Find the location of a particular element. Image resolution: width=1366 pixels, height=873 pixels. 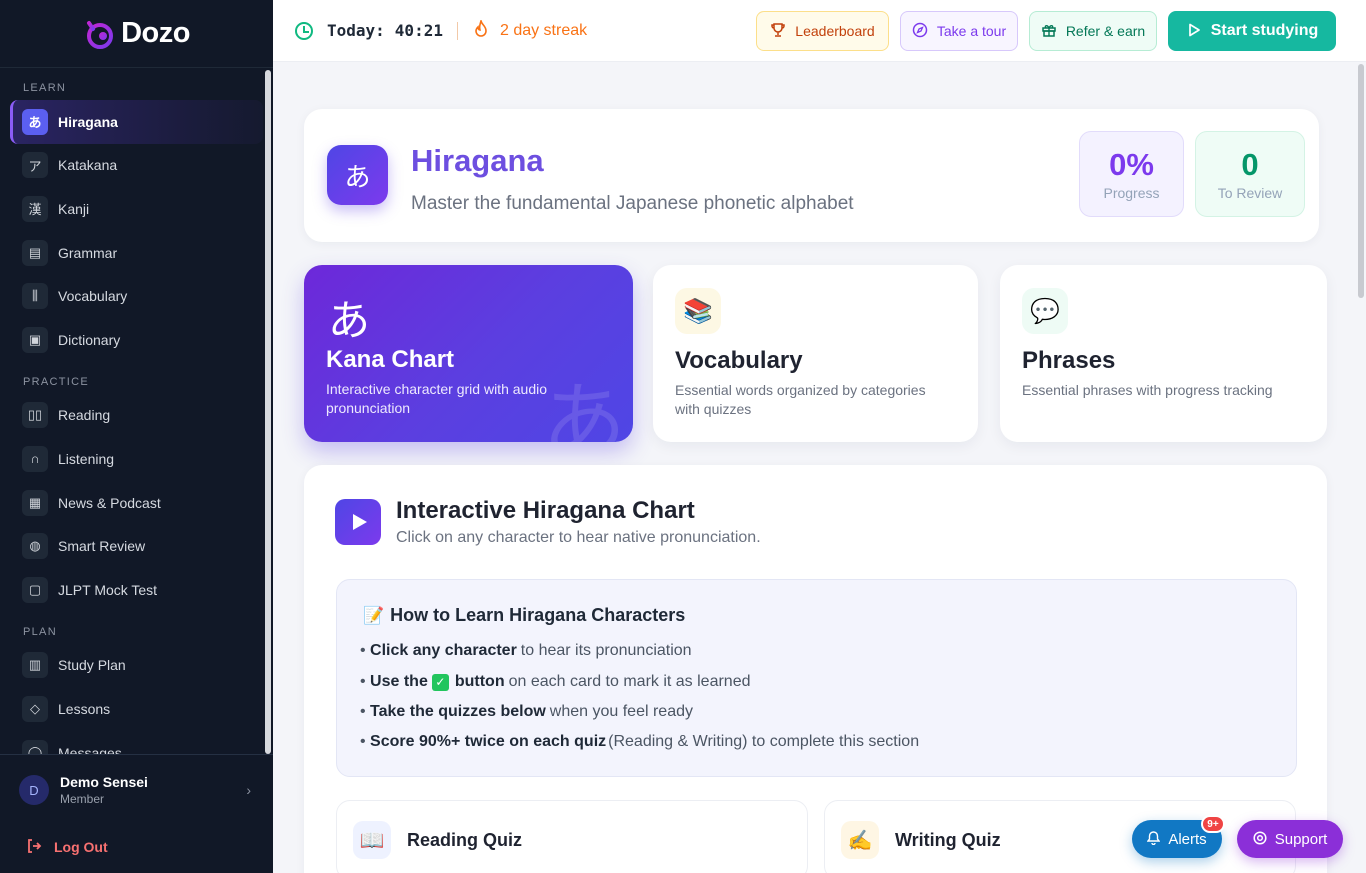

sidebar-item-grammar: ▤ Grammar is located at coordinates (136, 253).